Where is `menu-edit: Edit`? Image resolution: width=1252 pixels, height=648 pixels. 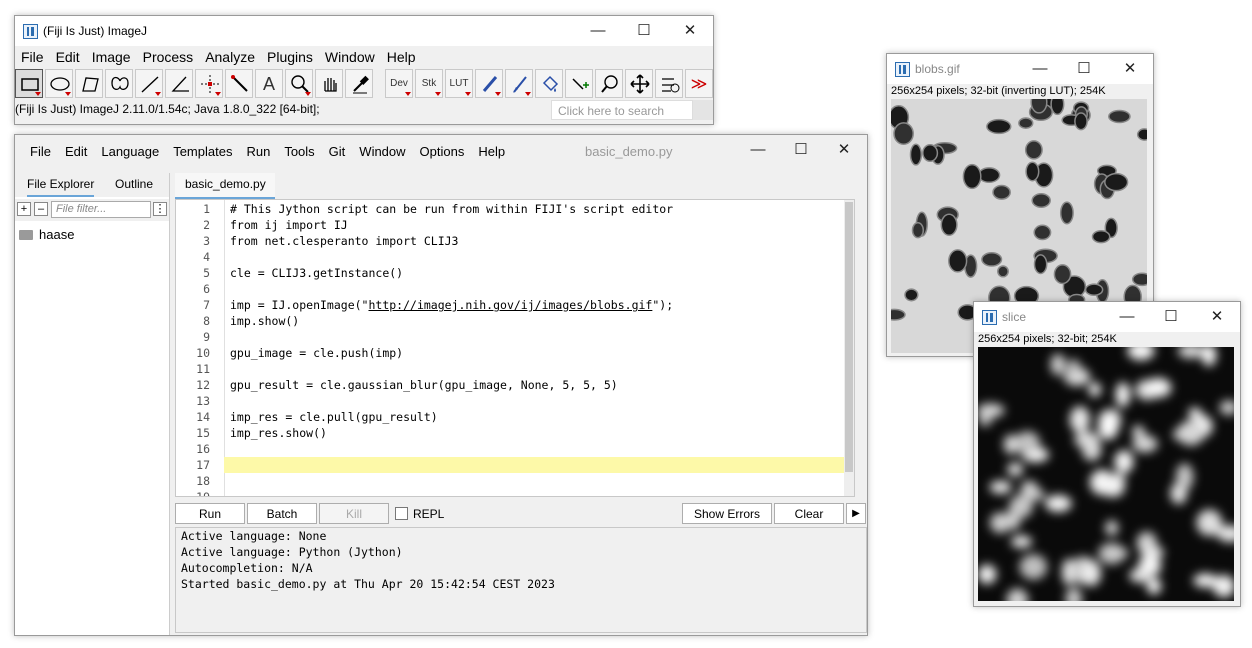 menu-edit: Edit is located at coordinates (68, 55).